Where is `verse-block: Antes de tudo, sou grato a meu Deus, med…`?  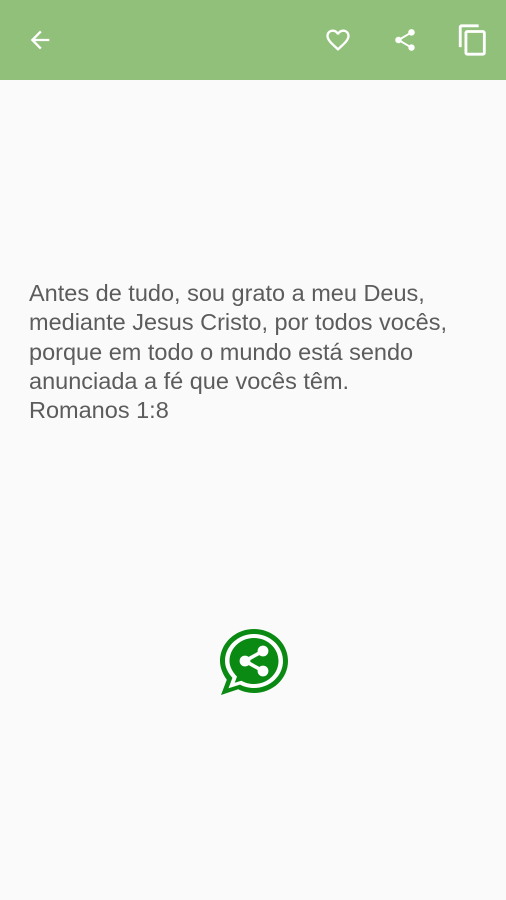
verse-block: Antes de tudo, sou grato a meu Deus, med… is located at coordinates (254, 352).